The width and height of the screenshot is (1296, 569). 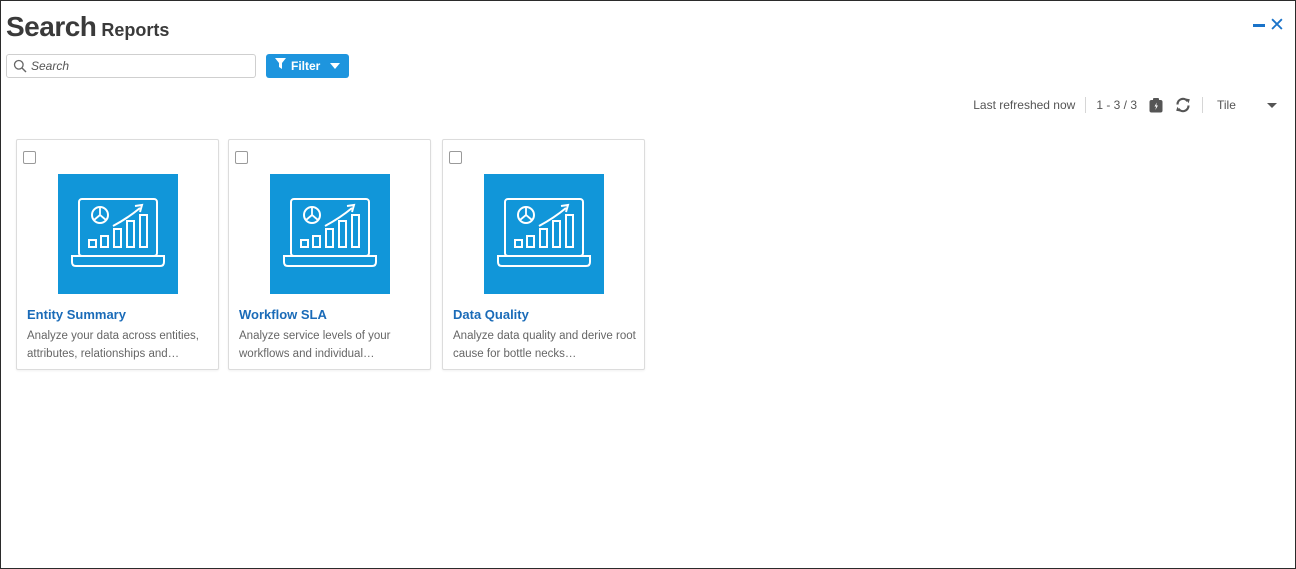 I want to click on close-button: ✕, so click(x=1277, y=25).